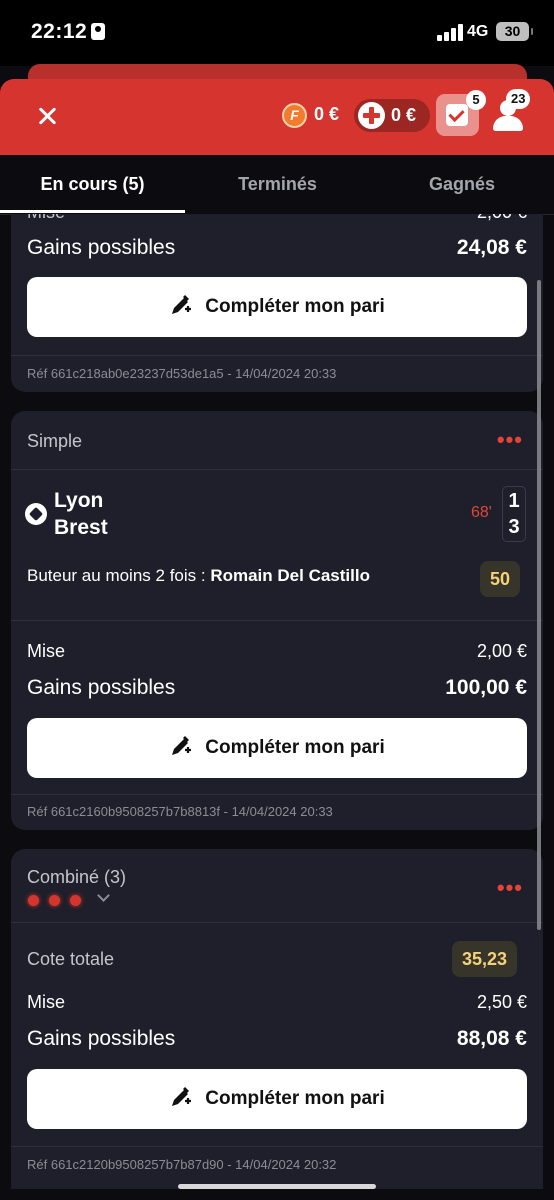 Image resolution: width=554 pixels, height=1200 pixels. What do you see at coordinates (59, 31) in the screenshot?
I see `status-time: 22:12` at bounding box center [59, 31].